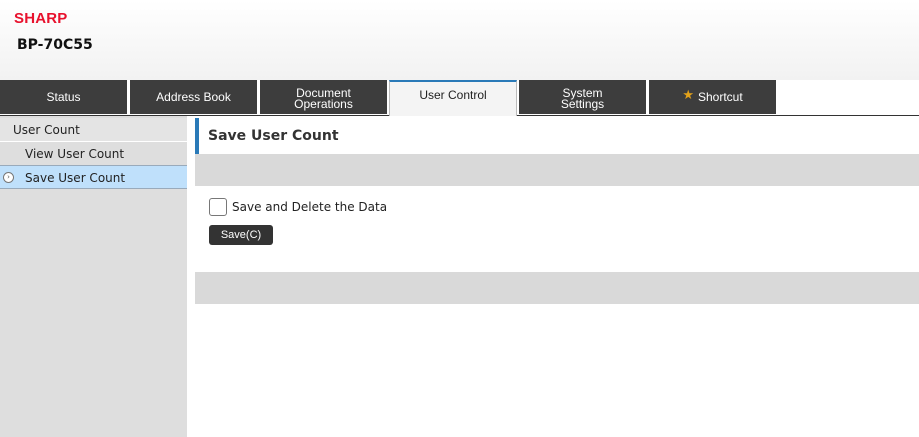  Describe the element at coordinates (310, 207) in the screenshot. I see `checkbox-label: Save and Delete the Data` at that location.